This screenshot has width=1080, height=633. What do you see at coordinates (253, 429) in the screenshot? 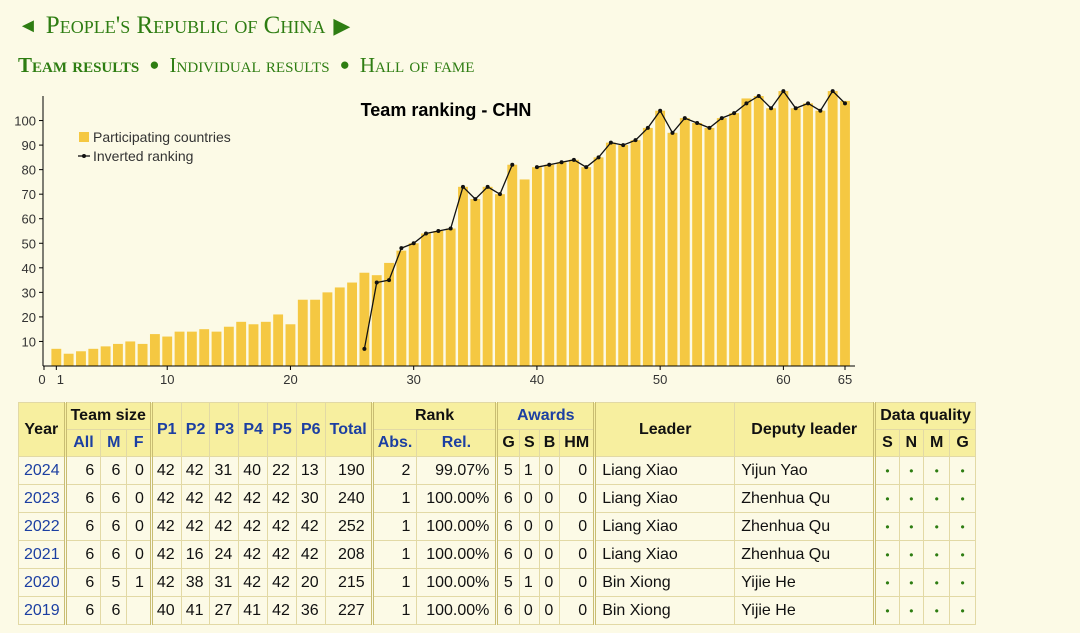
I see `col-header-p4: P4` at bounding box center [253, 429].